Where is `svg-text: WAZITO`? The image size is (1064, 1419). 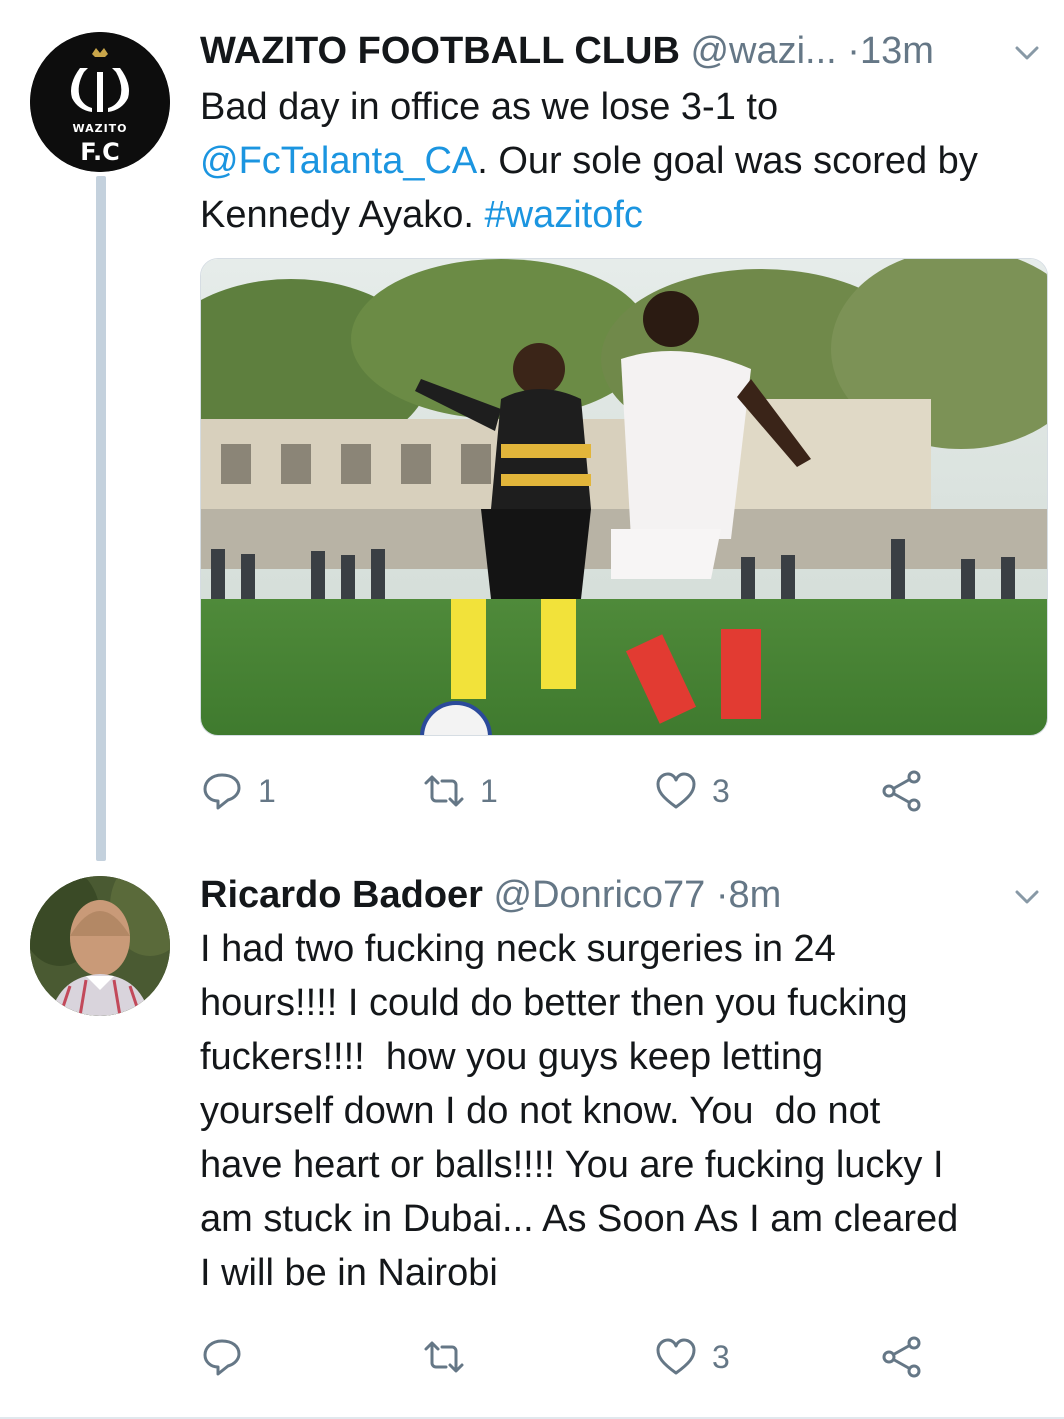 svg-text: WAZITO is located at coordinates (99, 128).